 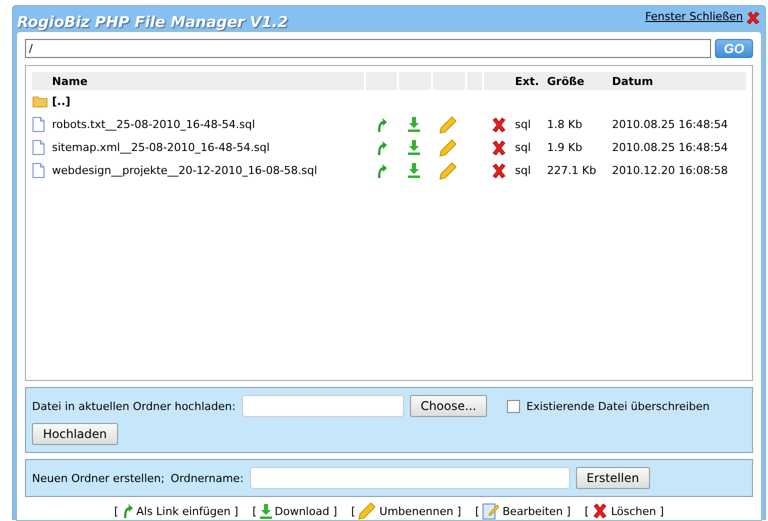 What do you see at coordinates (410, 478) in the screenshot?
I see `folder-name-field` at bounding box center [410, 478].